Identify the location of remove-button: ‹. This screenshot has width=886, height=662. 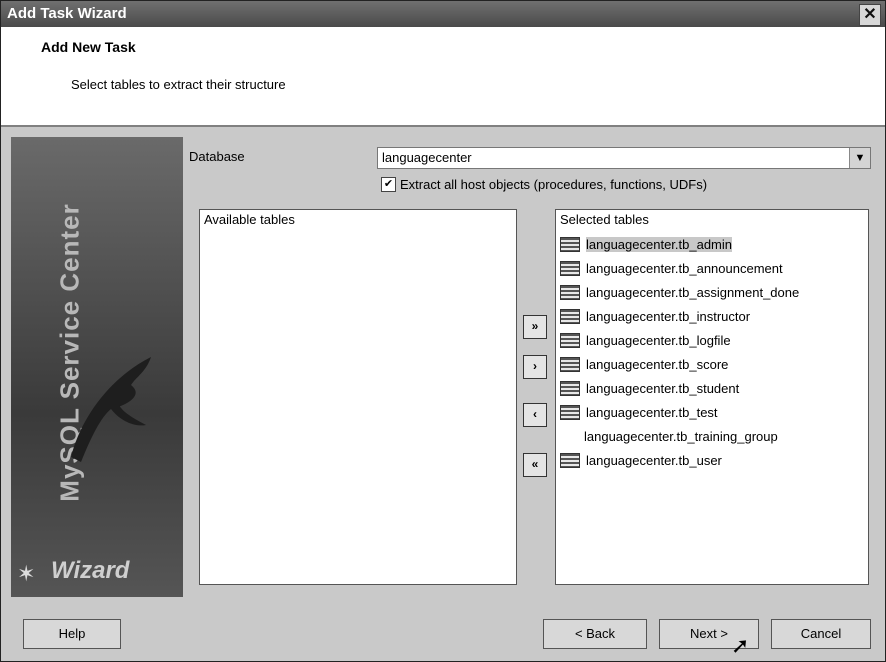
(535, 415).